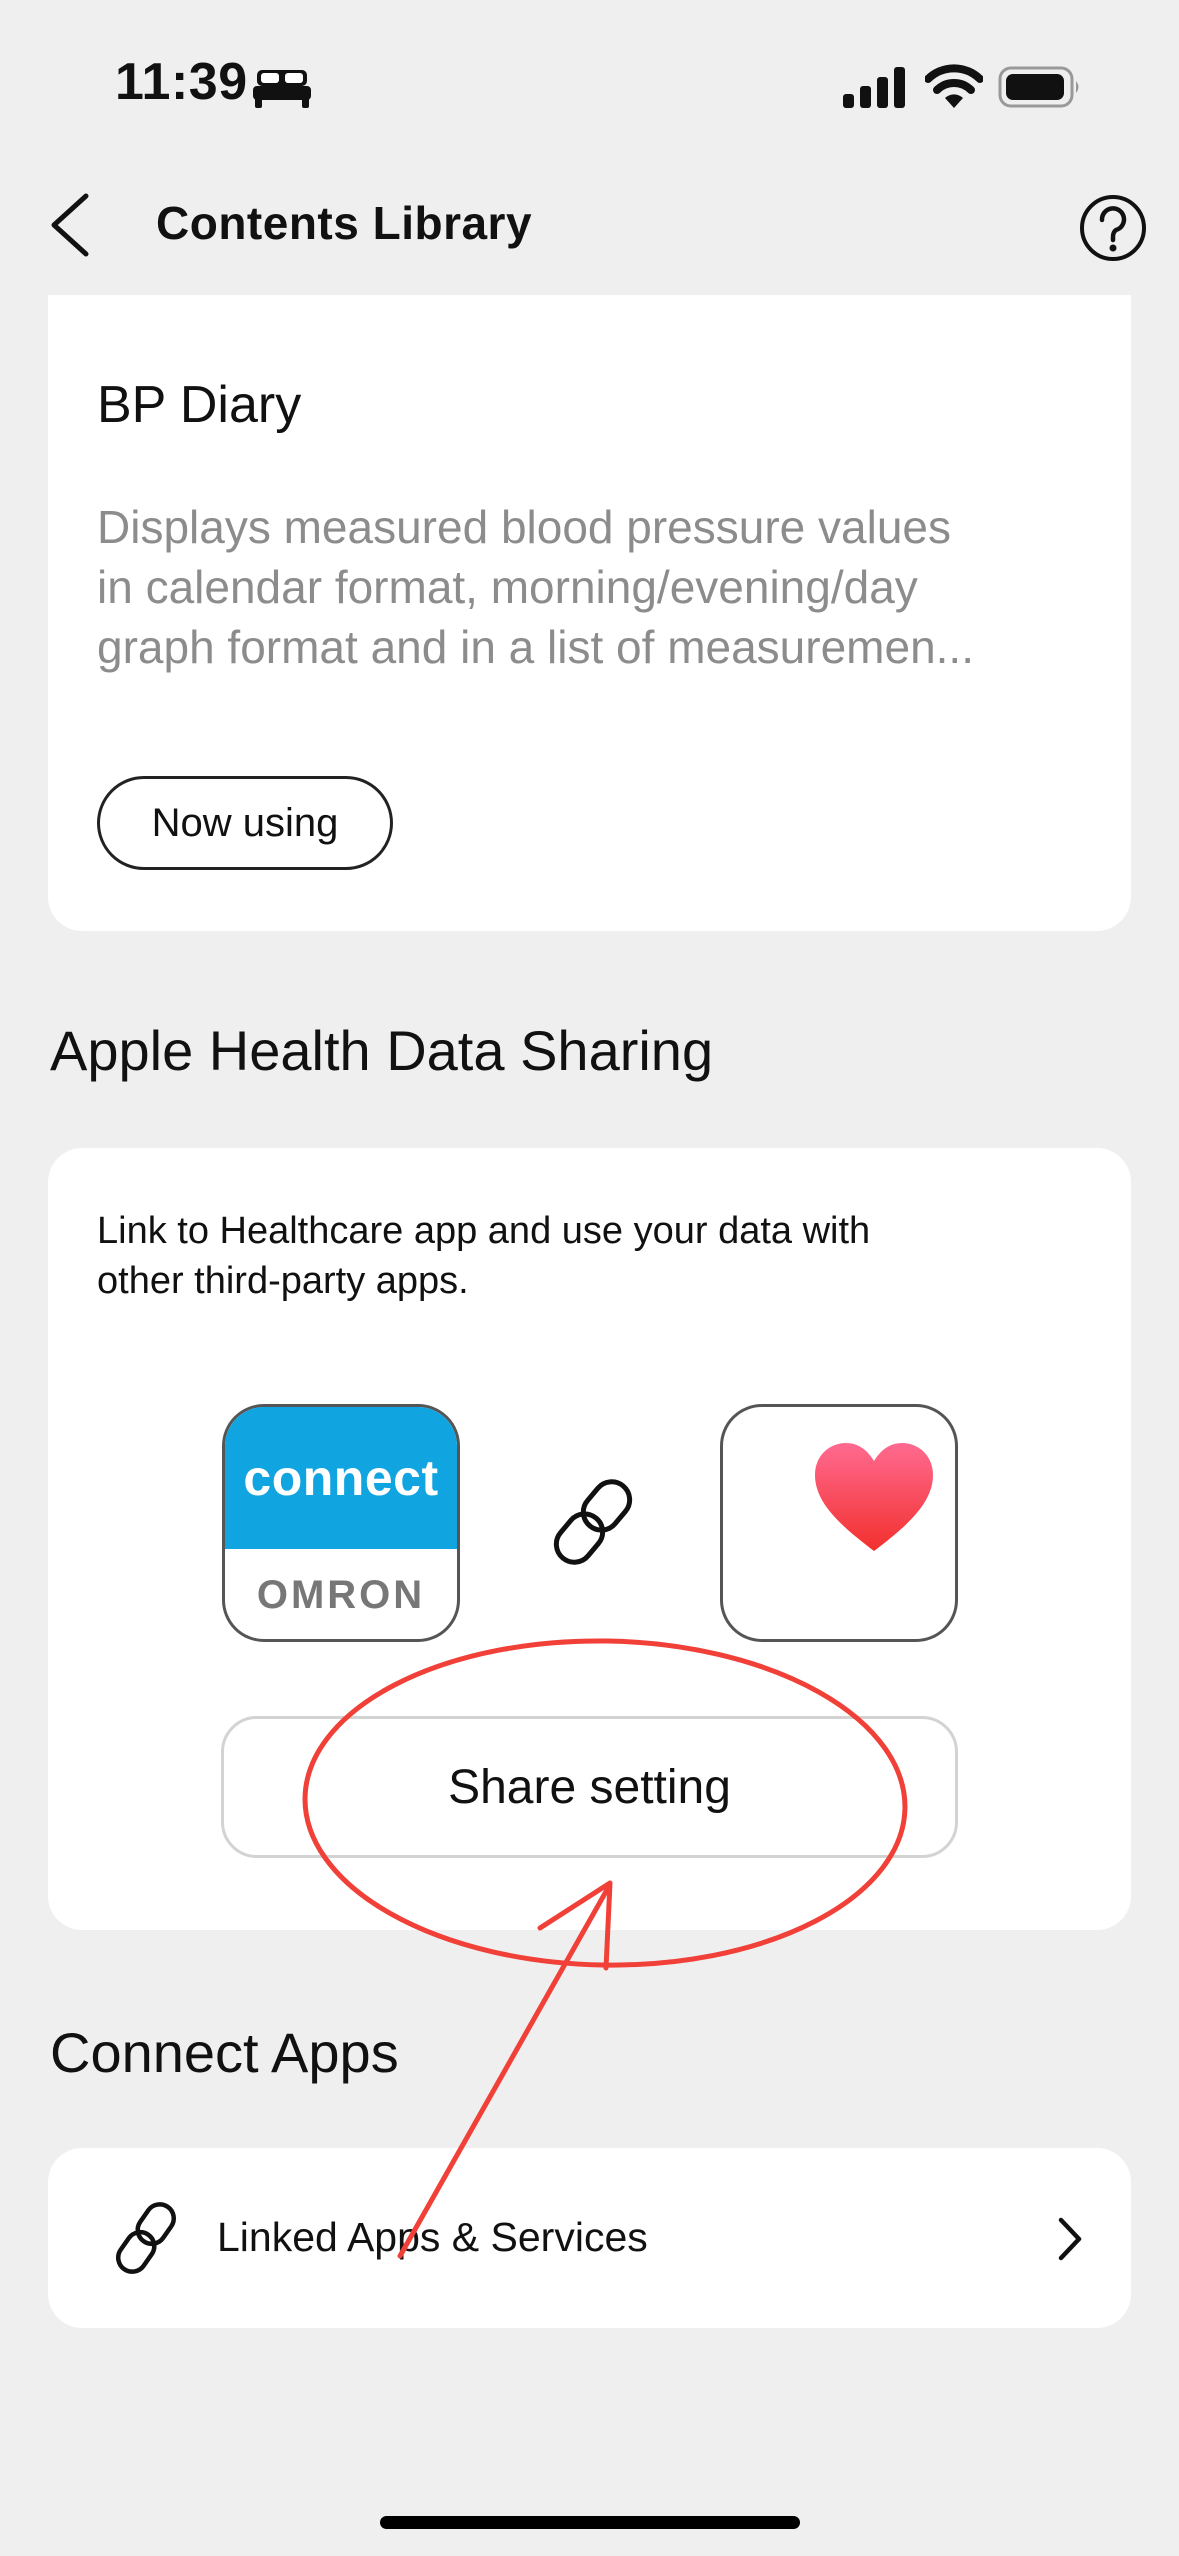 The height and width of the screenshot is (2556, 1179). Describe the element at coordinates (181, 82) in the screenshot. I see `status-time: 11:39` at that location.